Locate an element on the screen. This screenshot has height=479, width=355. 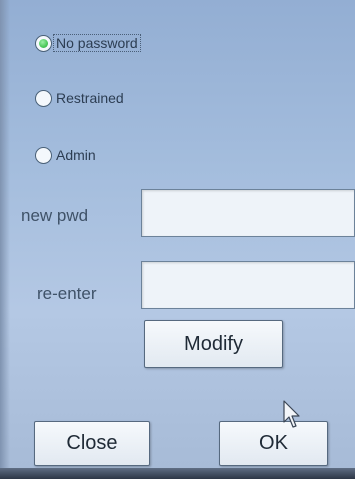
screen-bezel-left is located at coordinates (5, 239).